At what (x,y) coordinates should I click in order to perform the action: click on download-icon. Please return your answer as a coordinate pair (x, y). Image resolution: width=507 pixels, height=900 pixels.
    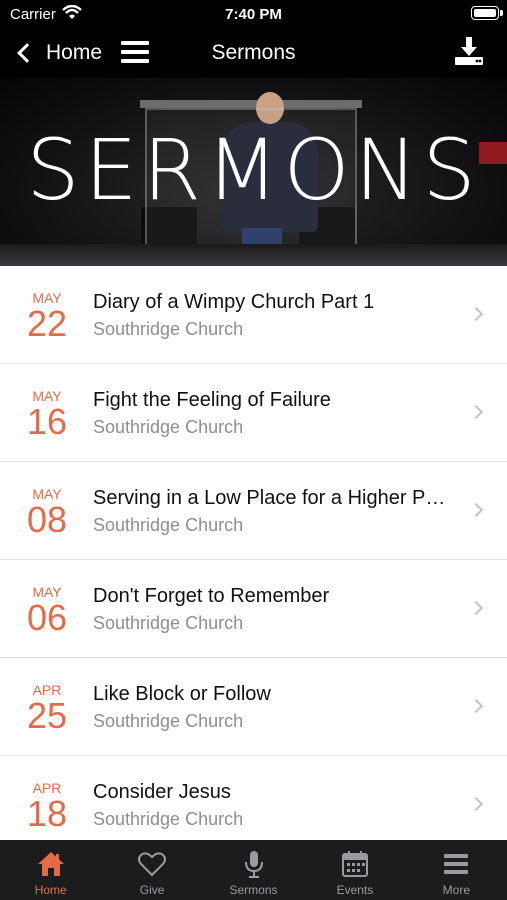
    Looking at the image, I should click on (469, 51).